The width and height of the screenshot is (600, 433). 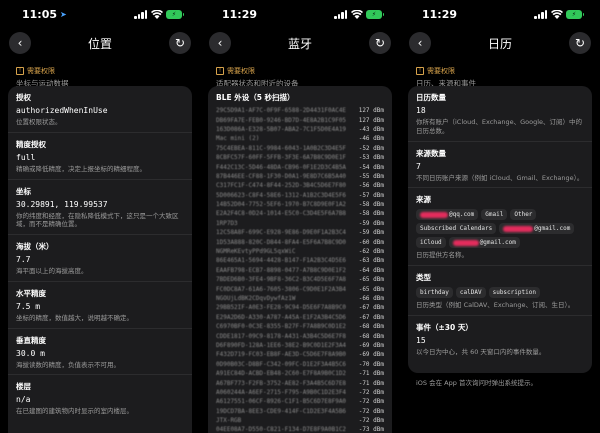 What do you see at coordinates (68, 364) in the screenshot?
I see `item-desc: 海拔读数的精度，负值表示不可用。` at bounding box center [68, 364].